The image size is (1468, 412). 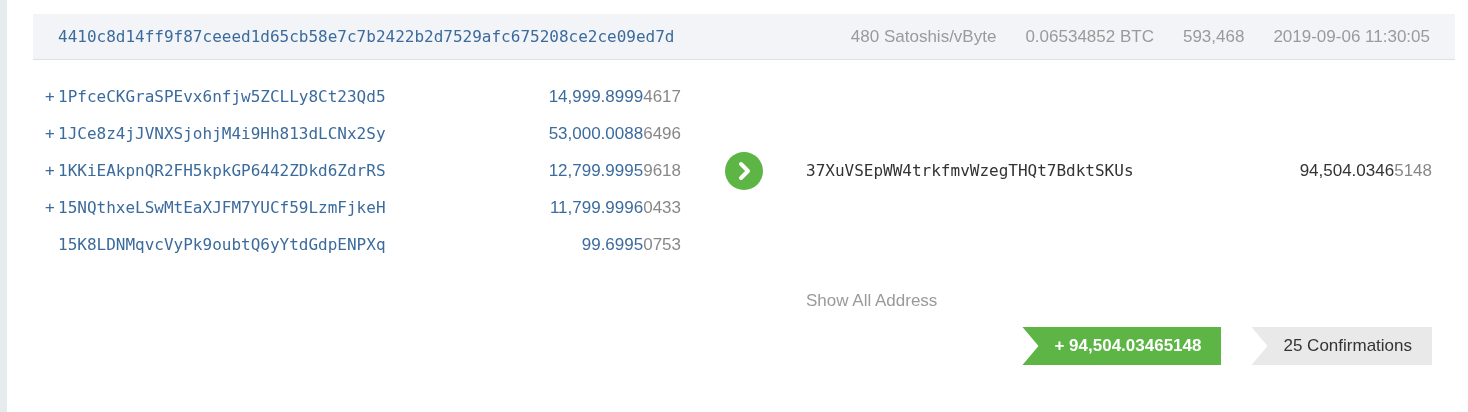 I want to click on amount: 12,799.99959618, so click(x=614, y=170).